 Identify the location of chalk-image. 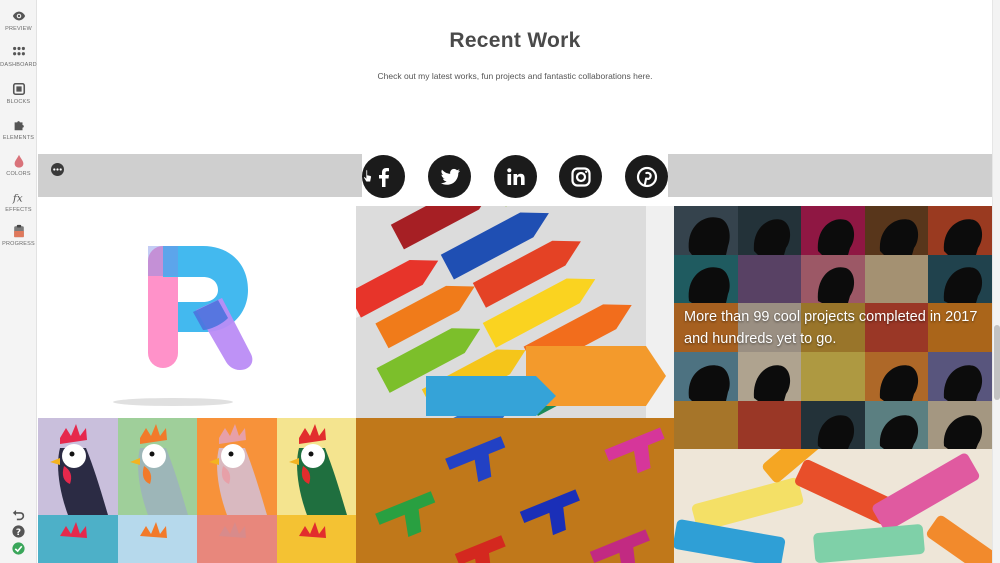
(833, 506).